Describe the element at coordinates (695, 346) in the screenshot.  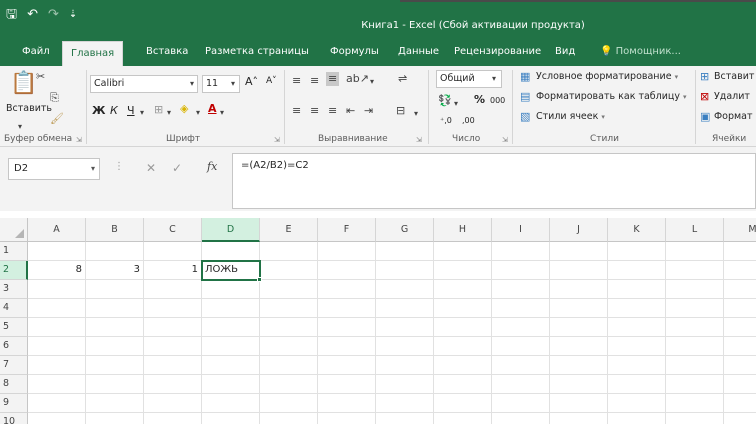
I see `cell-l6` at that location.